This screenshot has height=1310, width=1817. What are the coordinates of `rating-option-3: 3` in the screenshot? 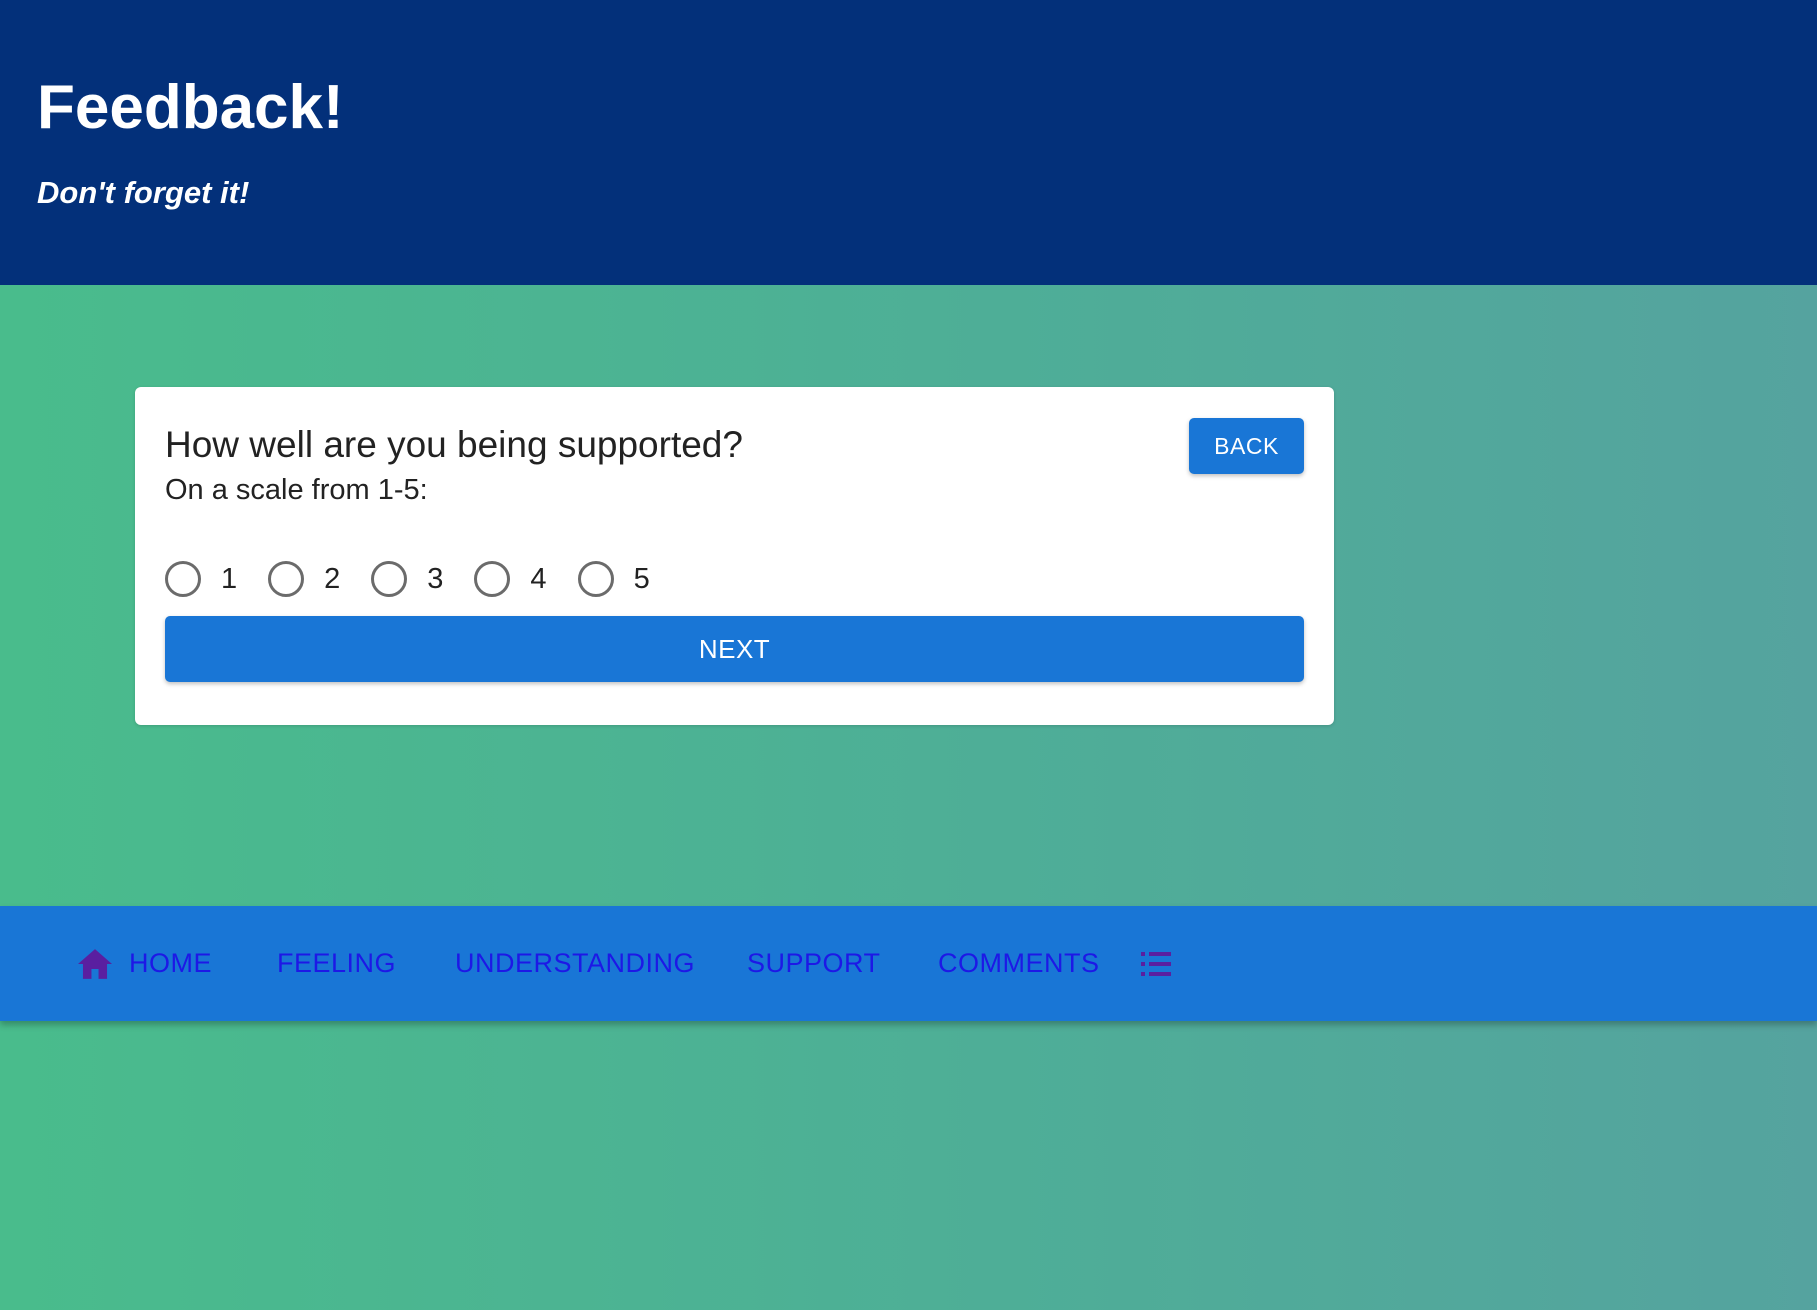 It's located at (407, 579).